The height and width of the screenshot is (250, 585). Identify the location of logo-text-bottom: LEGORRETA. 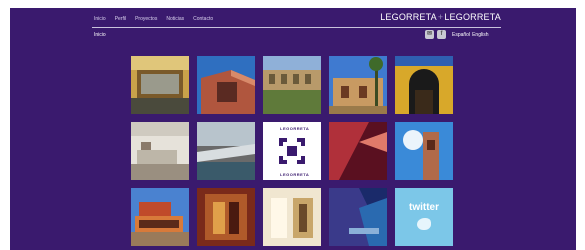
(295, 174).